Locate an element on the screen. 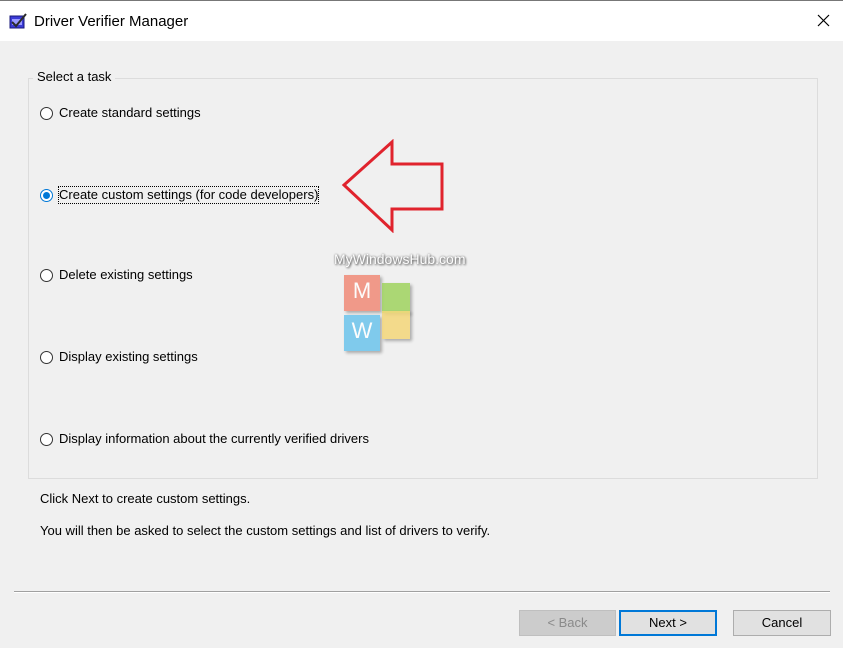  groupbox-title: Select a task is located at coordinates (74, 76).